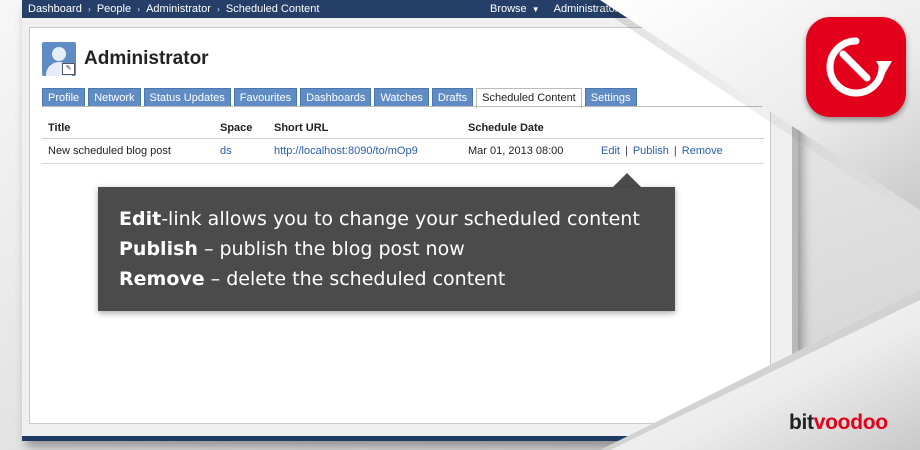  Describe the element at coordinates (178, 9) in the screenshot. I see `breadcrumb-administrator: Administrator` at that location.